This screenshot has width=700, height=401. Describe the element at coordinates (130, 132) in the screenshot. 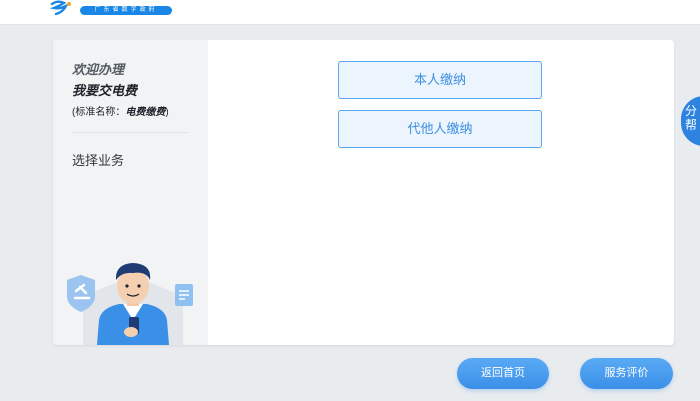

I see `sidebar-divider` at that location.